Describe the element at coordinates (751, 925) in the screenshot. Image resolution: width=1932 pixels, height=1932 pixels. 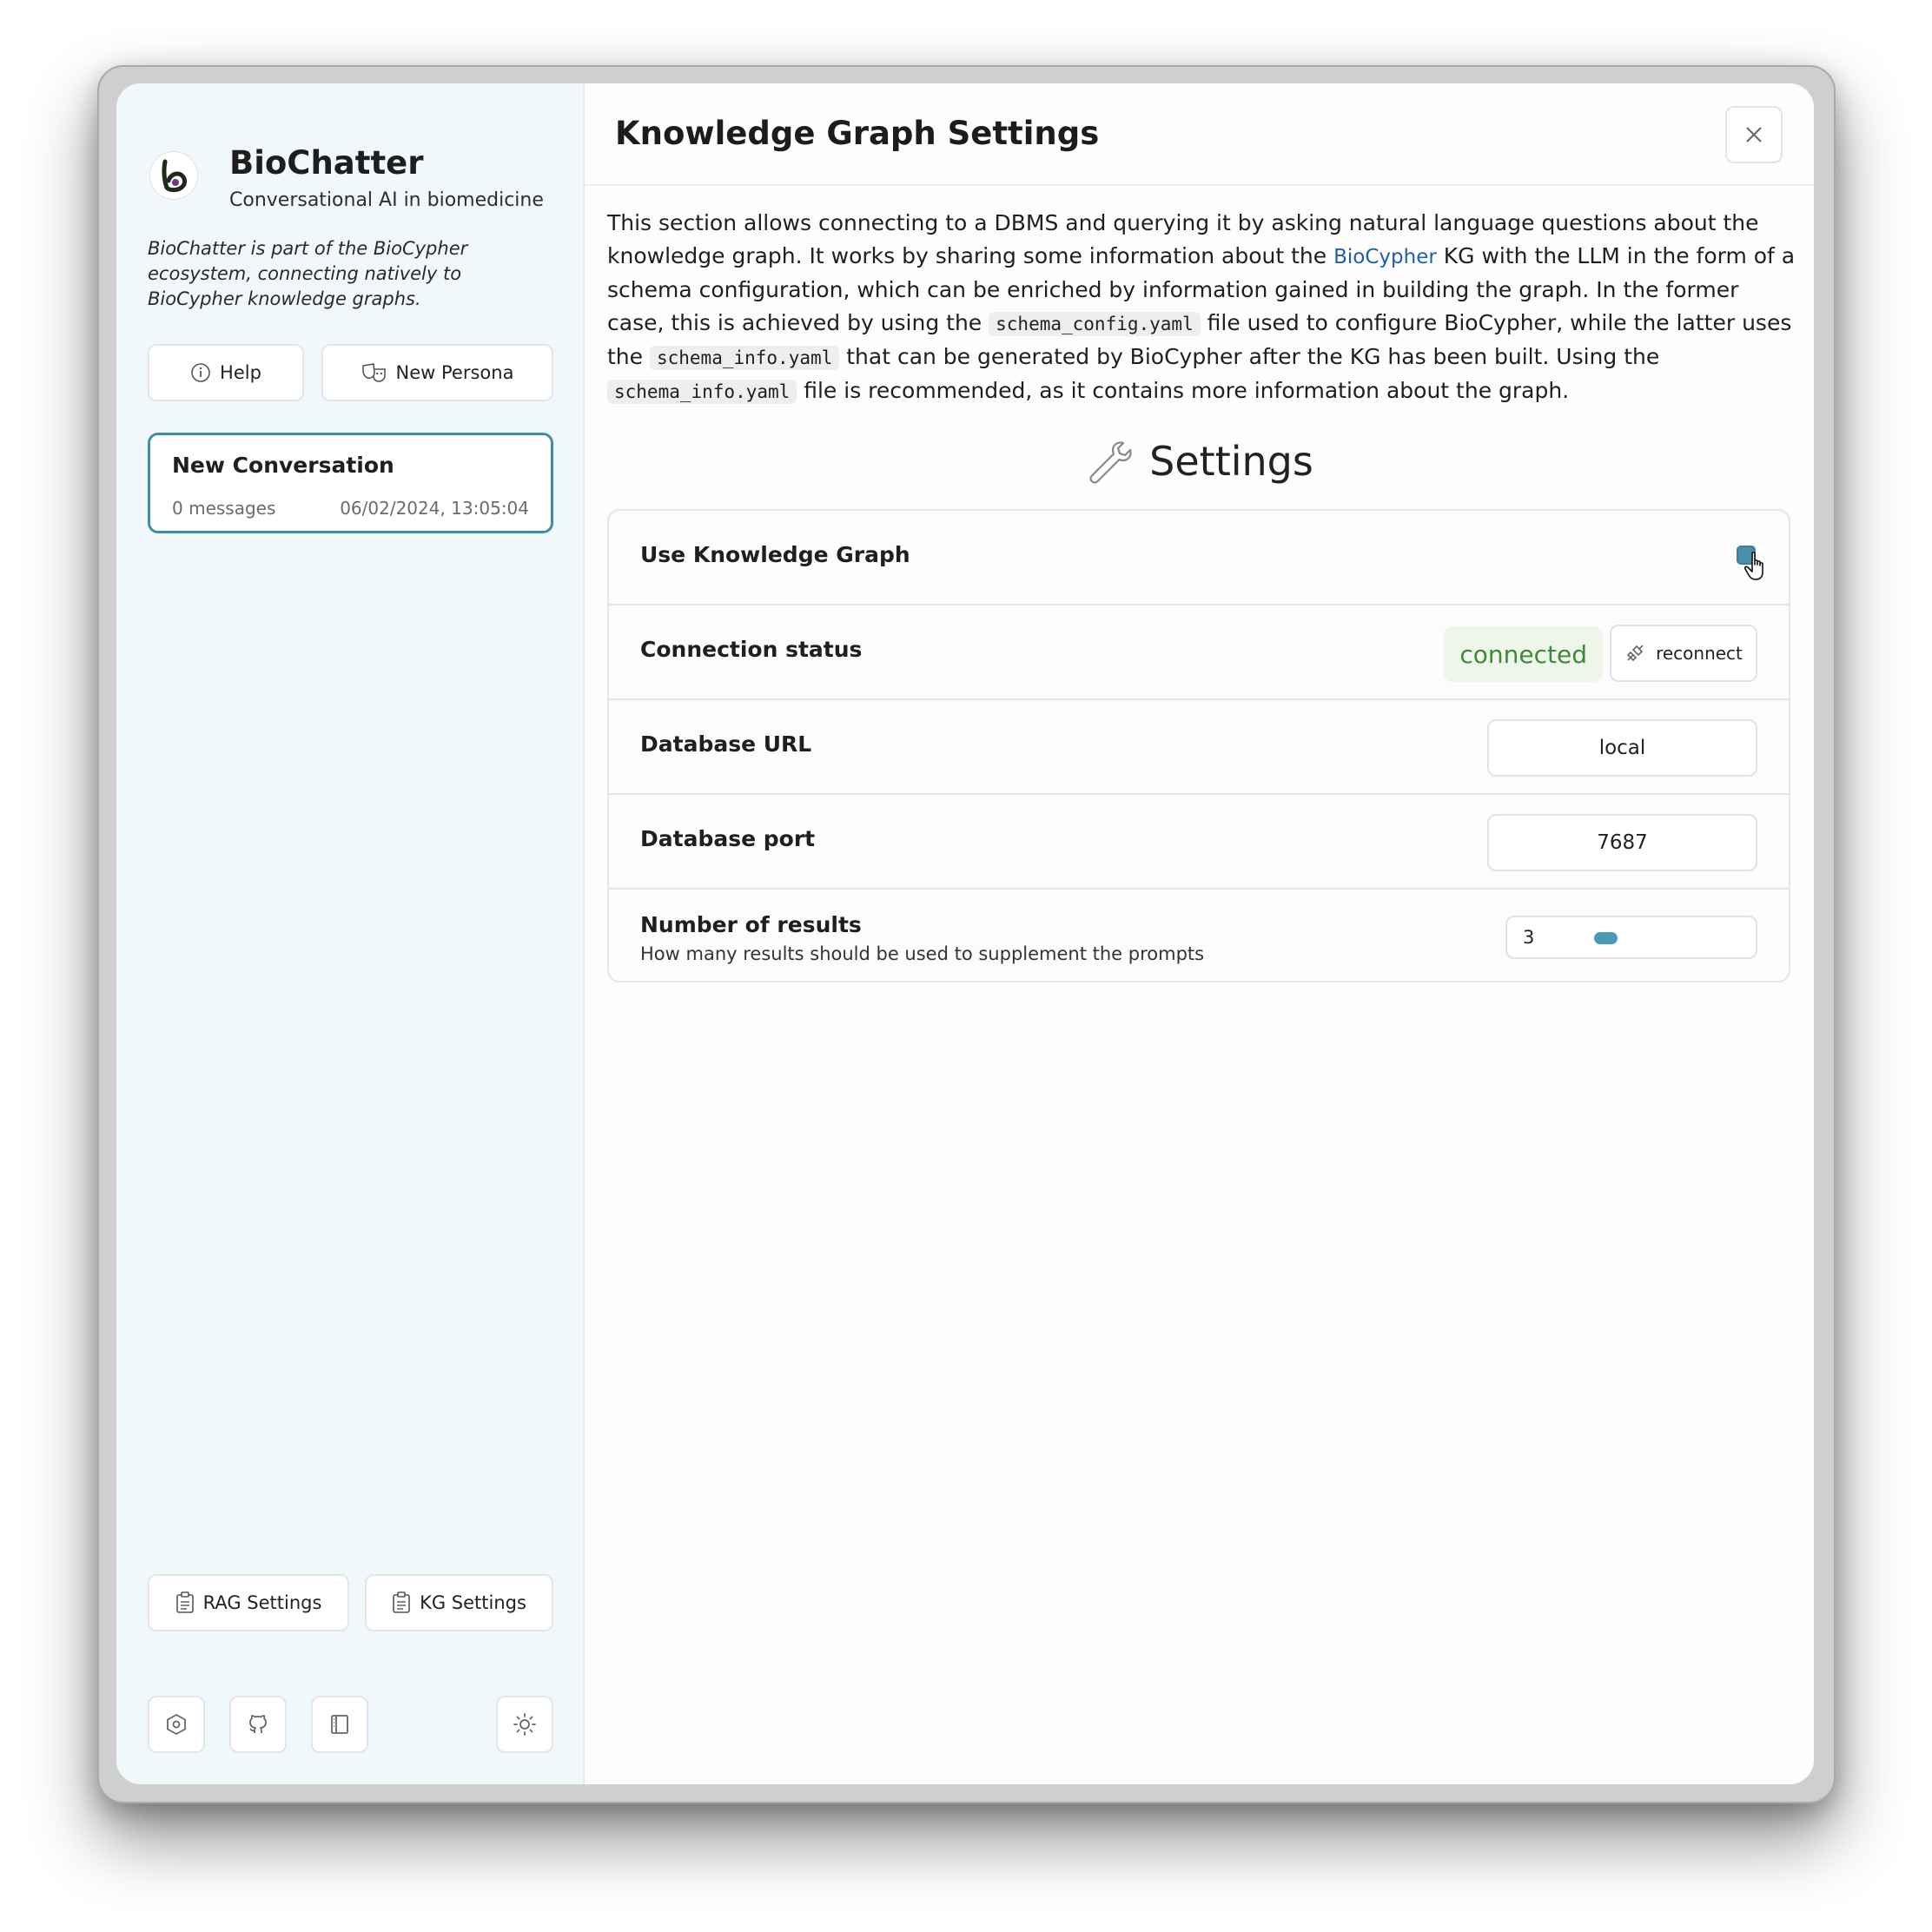
I see `num-results-label: Number of results` at that location.